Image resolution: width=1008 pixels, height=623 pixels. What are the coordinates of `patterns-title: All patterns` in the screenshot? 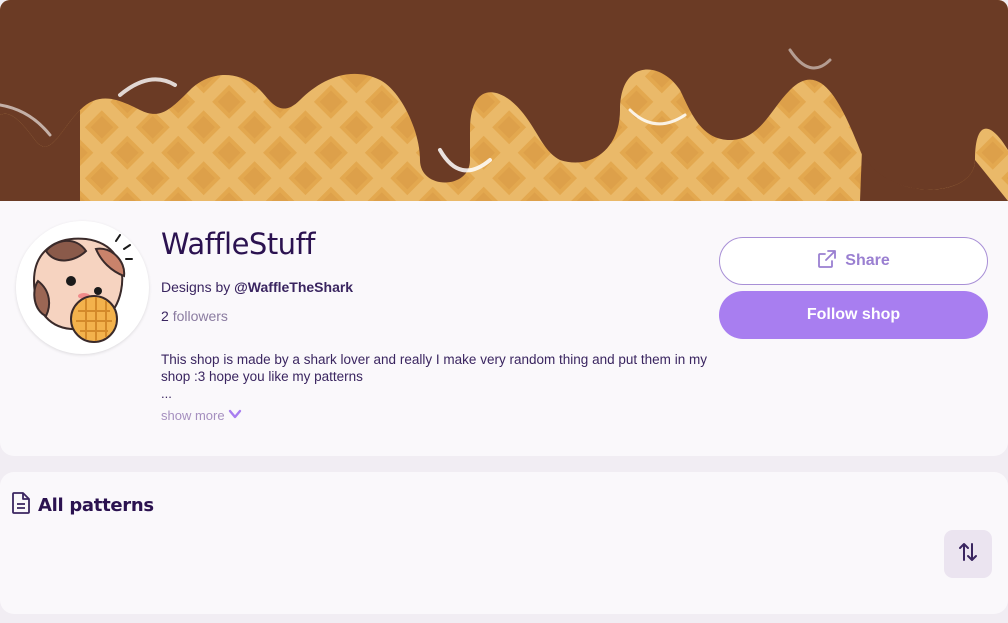 It's located at (96, 505).